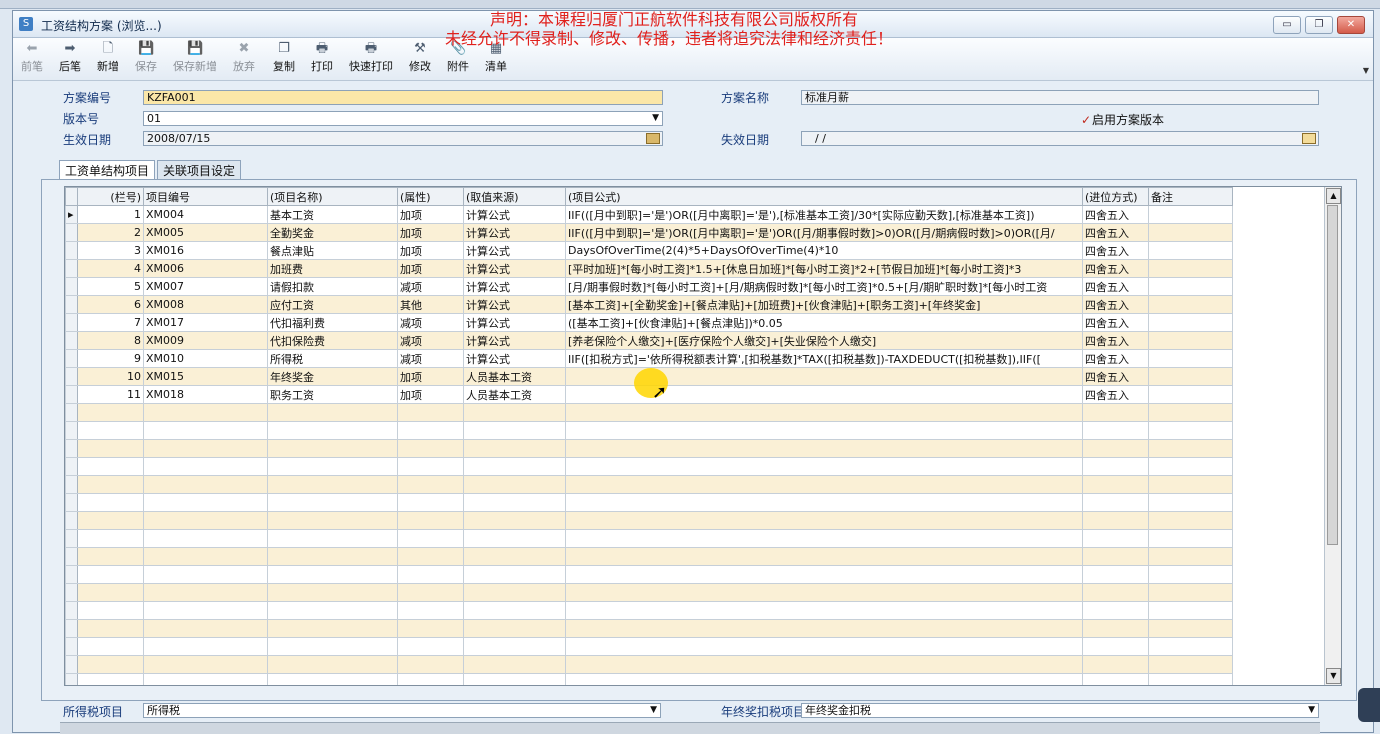  What do you see at coordinates (430, 232) in the screenshot?
I see `table-cell: 加项` at bounding box center [430, 232].